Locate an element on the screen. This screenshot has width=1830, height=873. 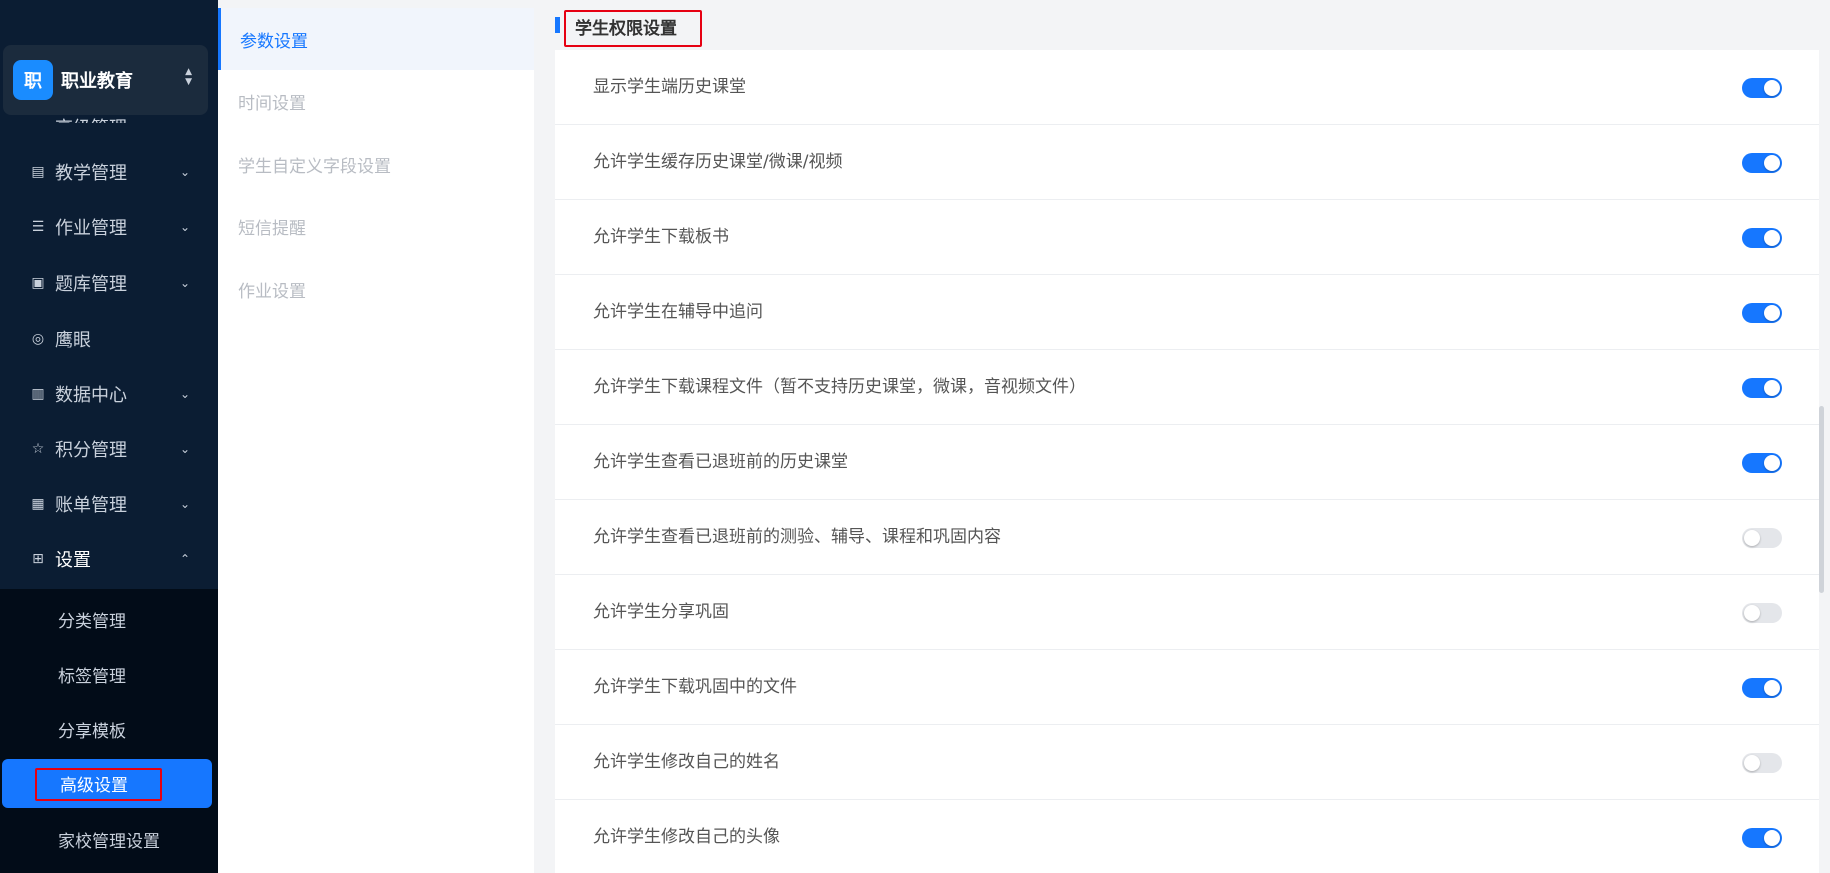
org-name: 职业教育 is located at coordinates (97, 81).